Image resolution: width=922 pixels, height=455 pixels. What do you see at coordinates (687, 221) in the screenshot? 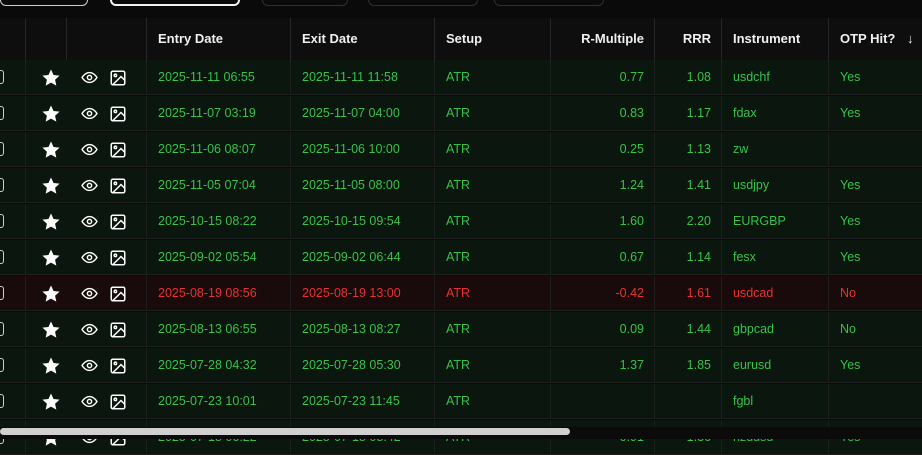
I see `rrr-cell: 2.20` at bounding box center [687, 221].